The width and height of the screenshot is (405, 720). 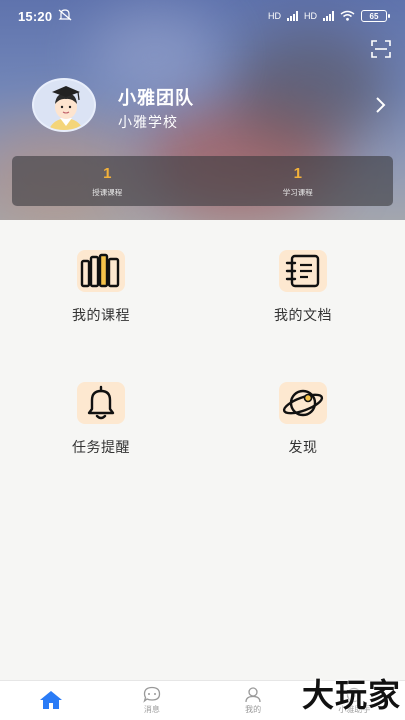 I want to click on chevron-right-icon, so click(x=381, y=105).